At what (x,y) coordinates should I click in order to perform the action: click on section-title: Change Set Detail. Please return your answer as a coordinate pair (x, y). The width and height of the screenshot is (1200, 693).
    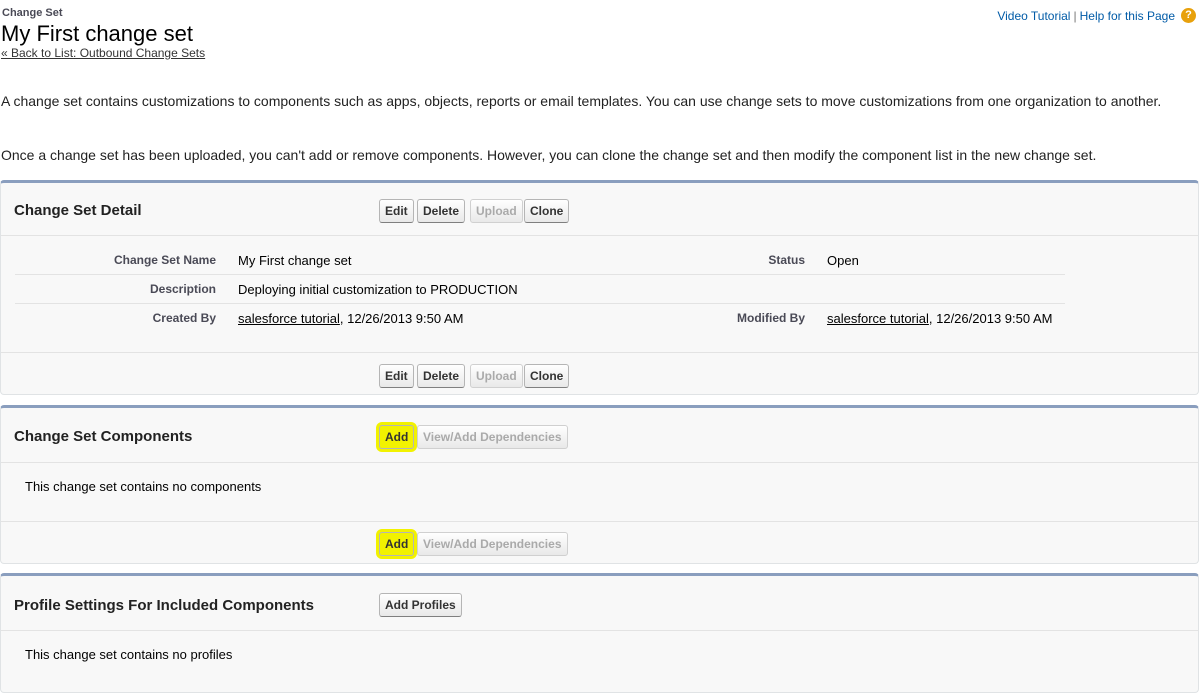
    Looking at the image, I should click on (78, 210).